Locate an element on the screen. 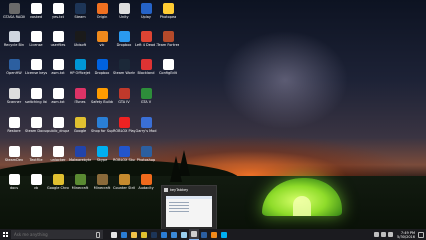 This screenshot has height=240, width=426. start-button is located at coordinates (5, 234).